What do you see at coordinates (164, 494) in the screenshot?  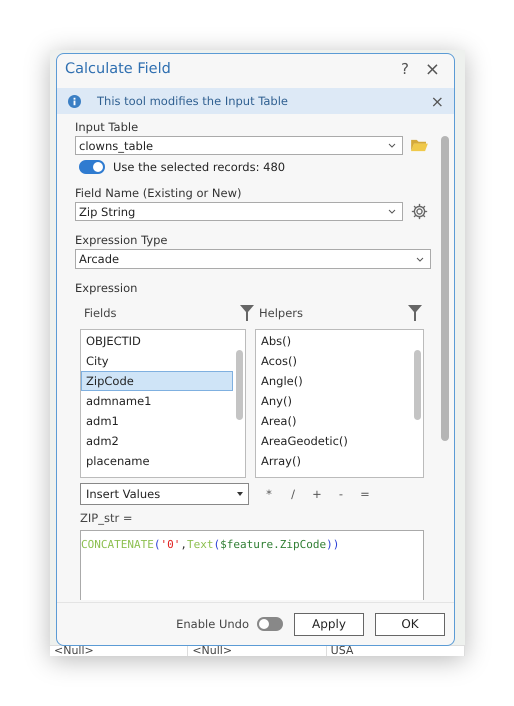 I see `insert-values-dropdown: Insert Values` at bounding box center [164, 494].